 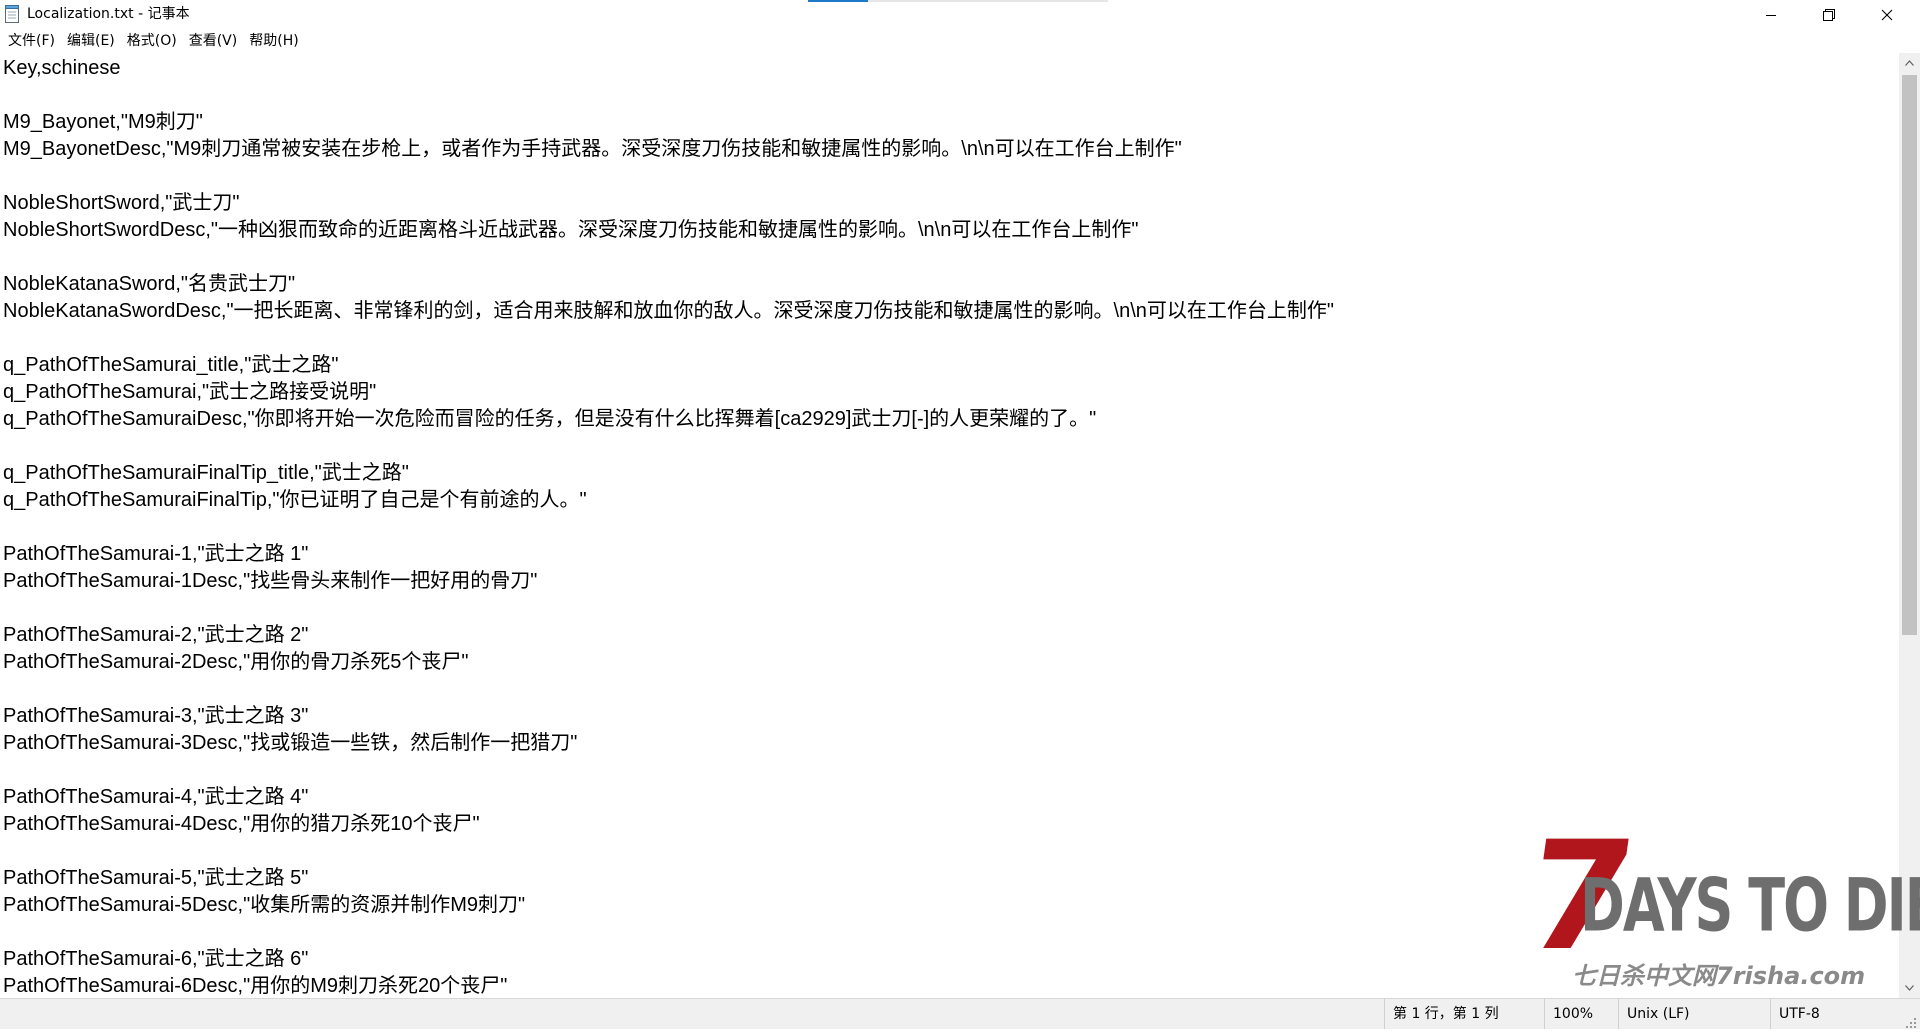 I want to click on text-line: PathOfTheSamurai-4,"武士之路 4", so click(x=156, y=797).